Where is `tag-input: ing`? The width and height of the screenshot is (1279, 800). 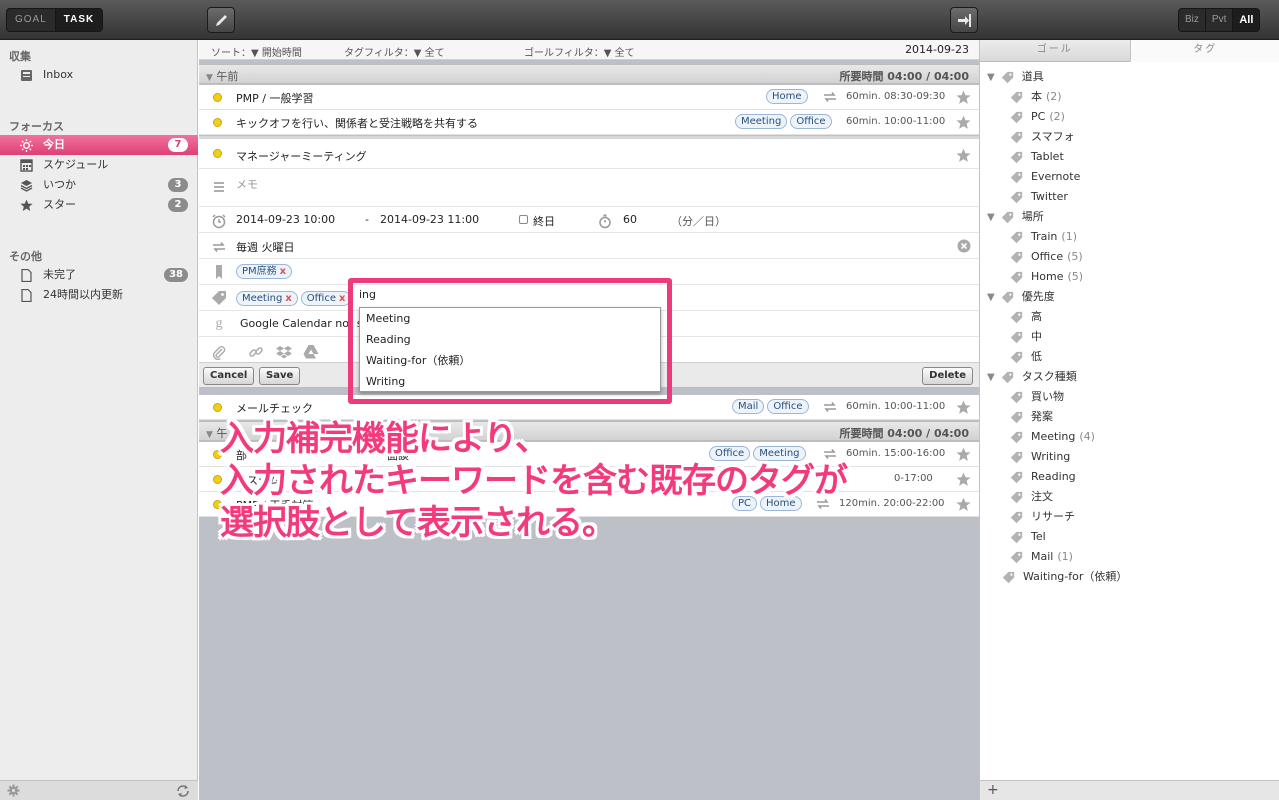 tag-input: ing is located at coordinates (367, 294).